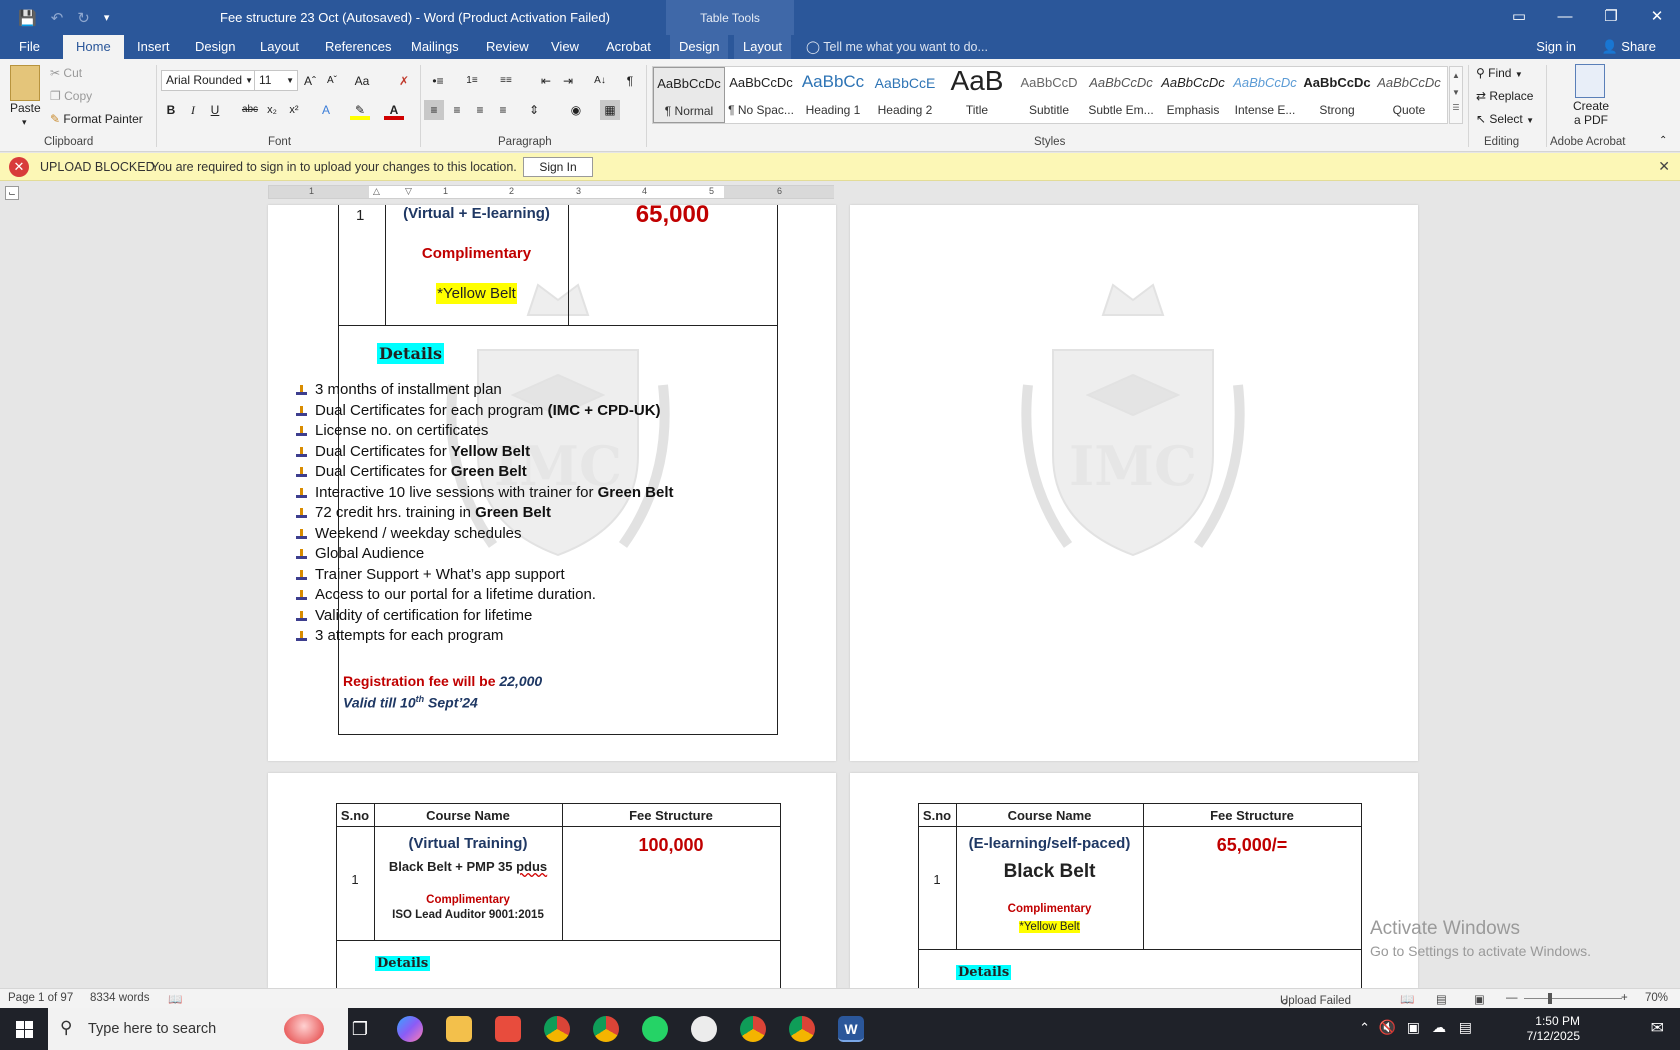 The height and width of the screenshot is (1050, 1680). Describe the element at coordinates (1465, 1027) in the screenshot. I see `network-icon: ▤` at that location.